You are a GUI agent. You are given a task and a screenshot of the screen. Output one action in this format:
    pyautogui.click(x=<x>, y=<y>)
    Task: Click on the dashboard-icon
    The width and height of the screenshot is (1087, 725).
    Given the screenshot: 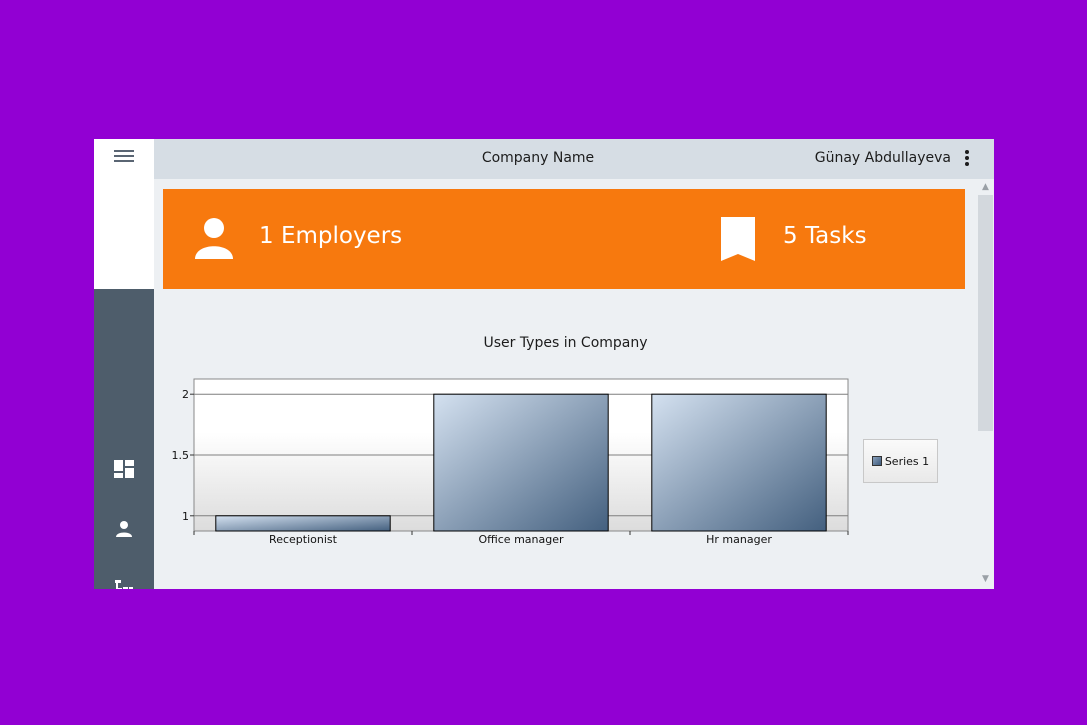 What is the action you would take?
    pyautogui.click(x=124, y=469)
    